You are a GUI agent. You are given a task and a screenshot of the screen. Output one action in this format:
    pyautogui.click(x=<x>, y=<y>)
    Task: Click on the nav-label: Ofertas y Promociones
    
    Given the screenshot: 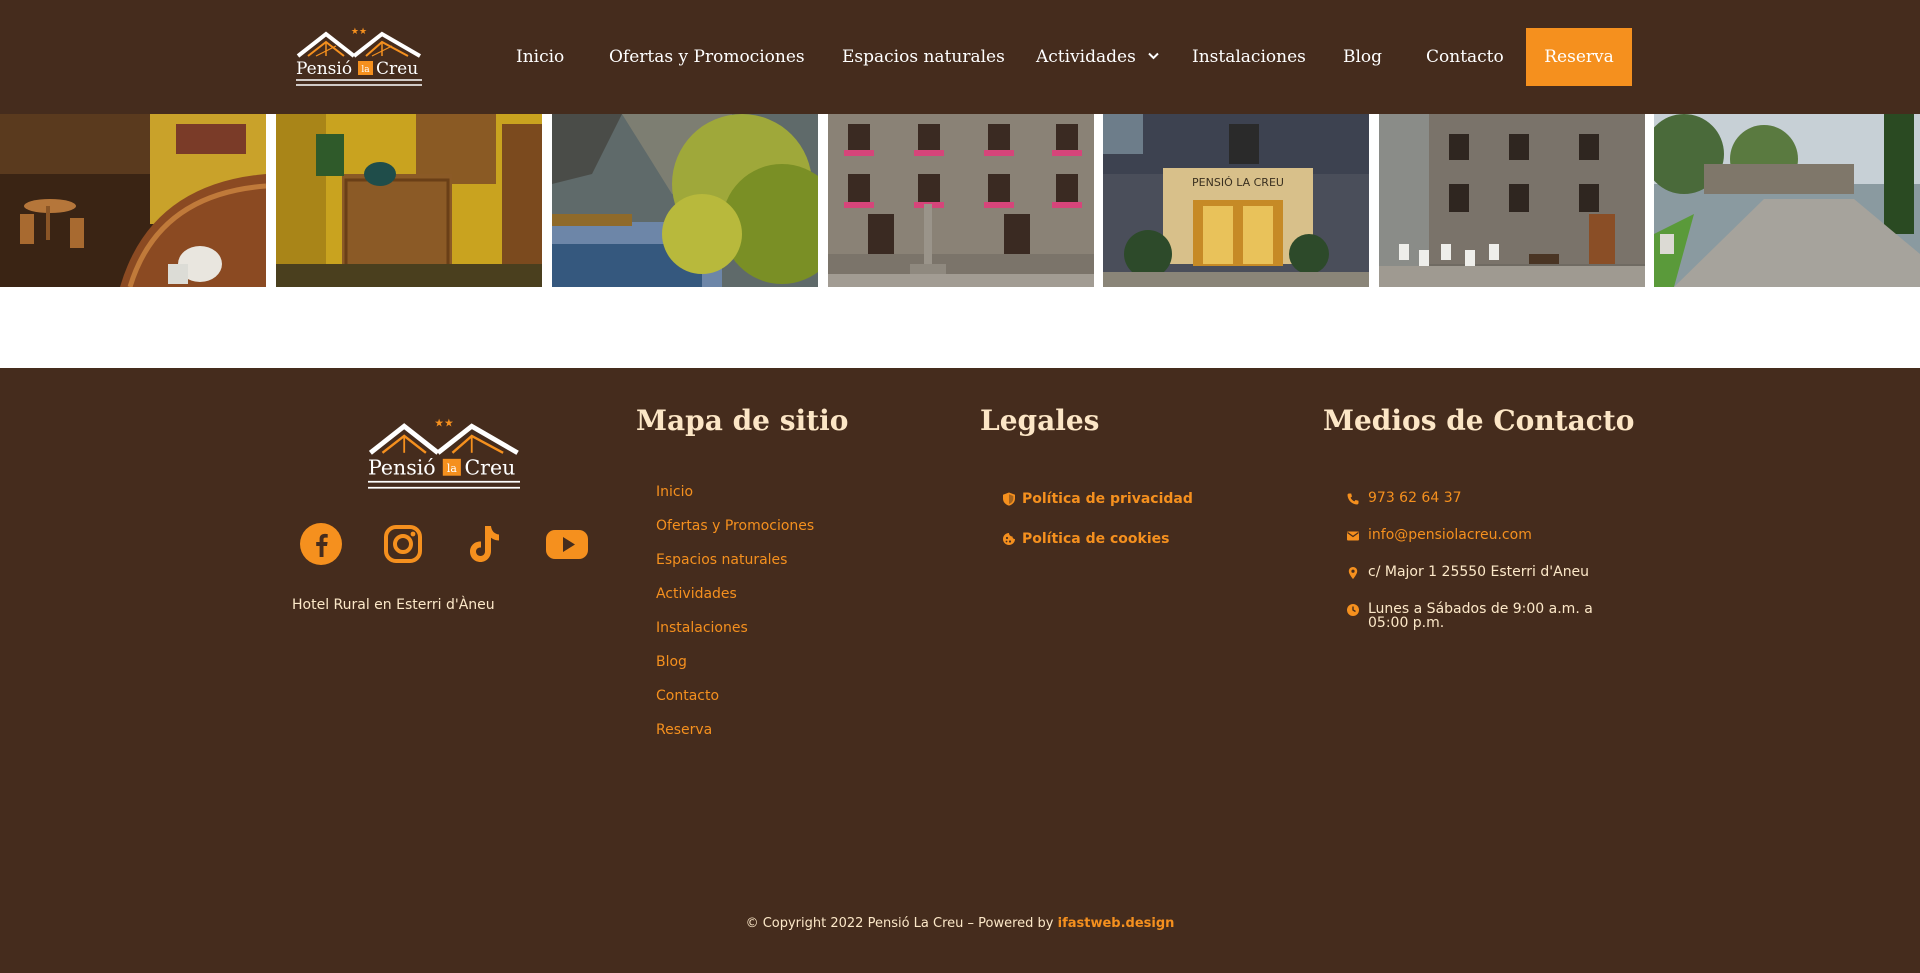 What is the action you would take?
    pyautogui.click(x=707, y=57)
    